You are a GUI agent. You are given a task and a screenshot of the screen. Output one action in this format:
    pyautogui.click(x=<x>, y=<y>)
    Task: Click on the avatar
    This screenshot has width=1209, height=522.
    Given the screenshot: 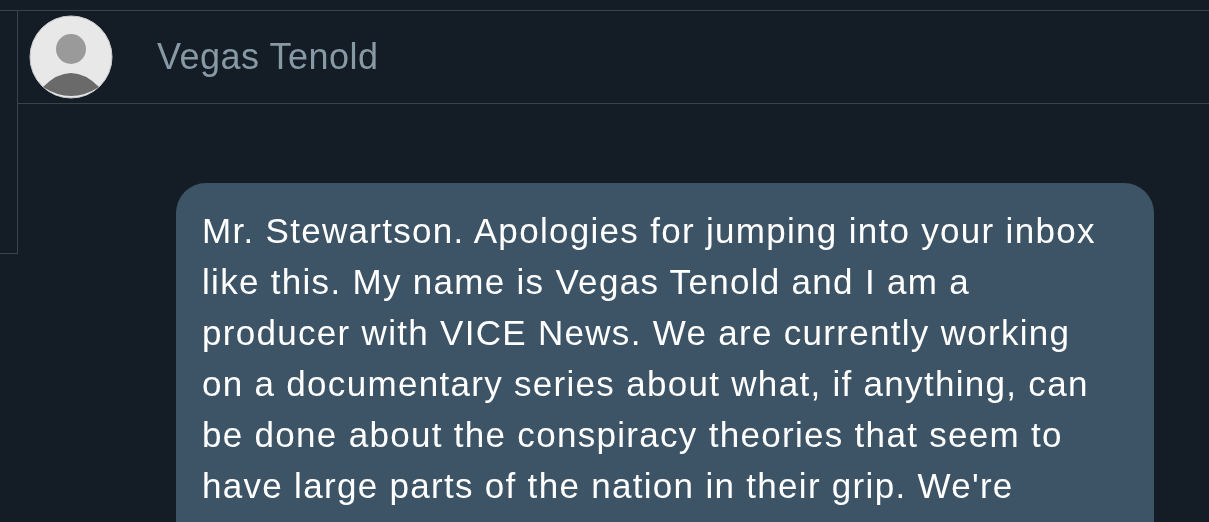 What is the action you would take?
    pyautogui.click(x=71, y=57)
    